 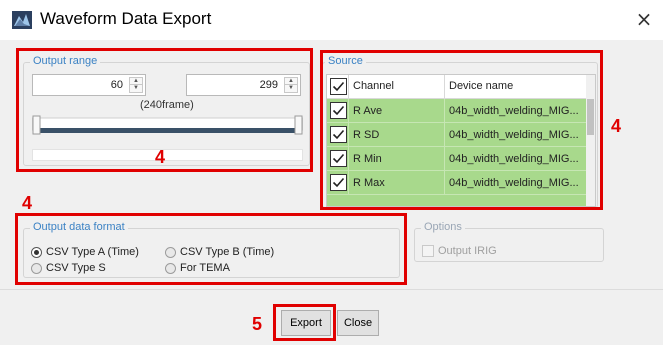 I want to click on range-start-down-icon: ▼, so click(x=136, y=88).